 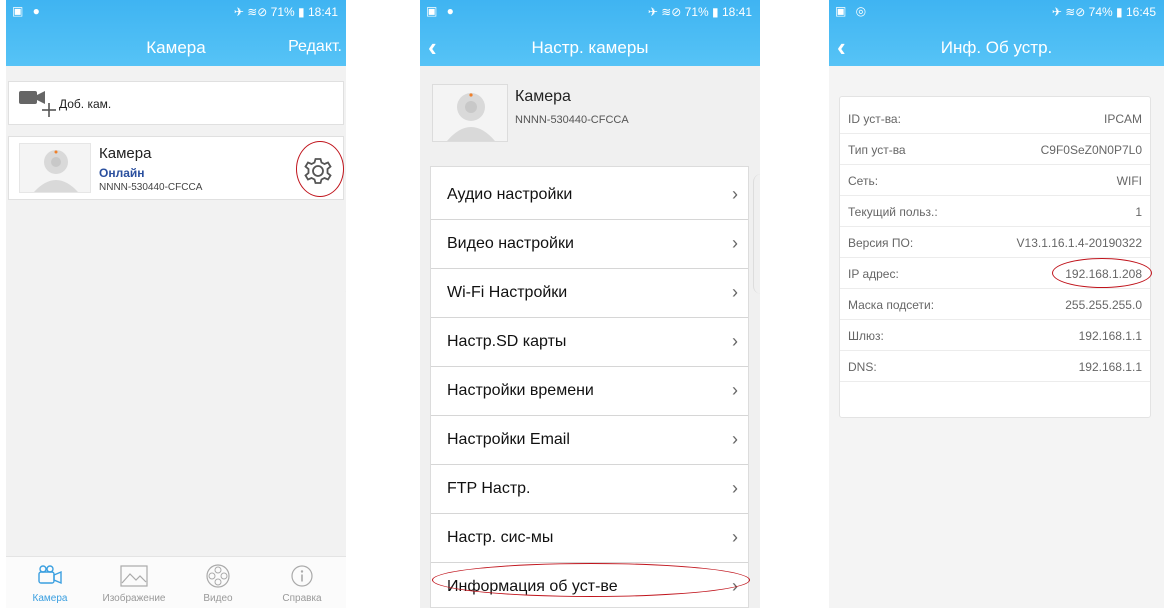 I want to click on nav-item-camera: Камера, so click(x=50, y=583).